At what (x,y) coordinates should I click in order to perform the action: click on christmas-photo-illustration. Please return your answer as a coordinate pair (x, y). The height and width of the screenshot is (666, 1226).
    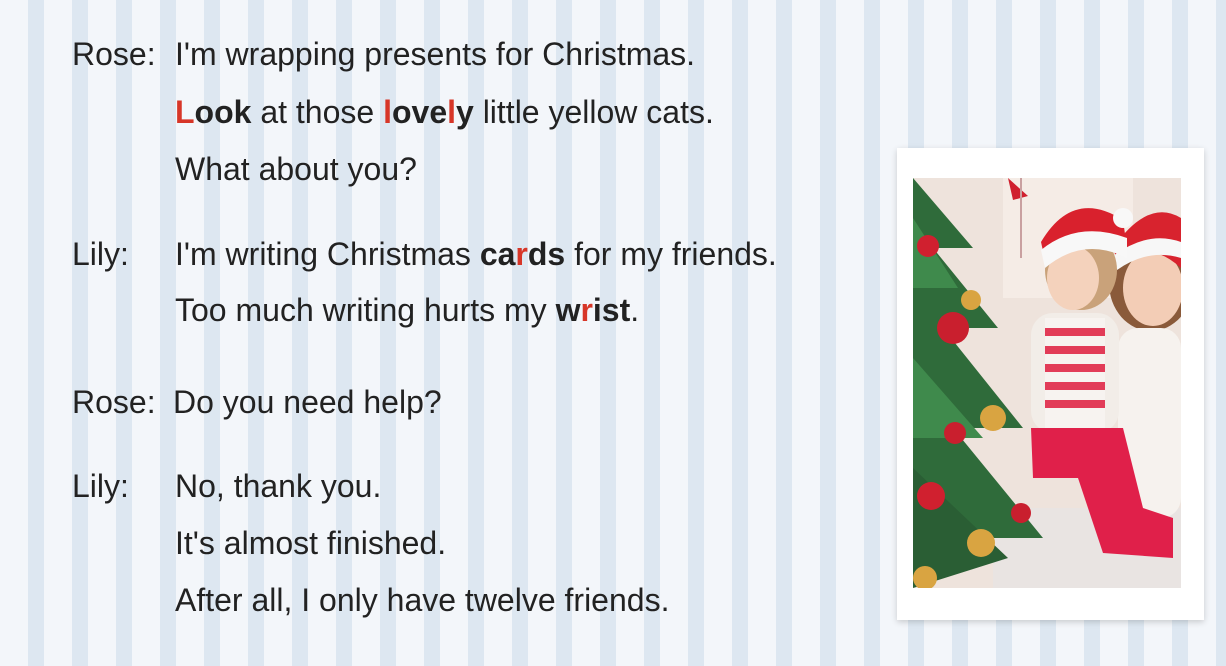
    Looking at the image, I should click on (1047, 383).